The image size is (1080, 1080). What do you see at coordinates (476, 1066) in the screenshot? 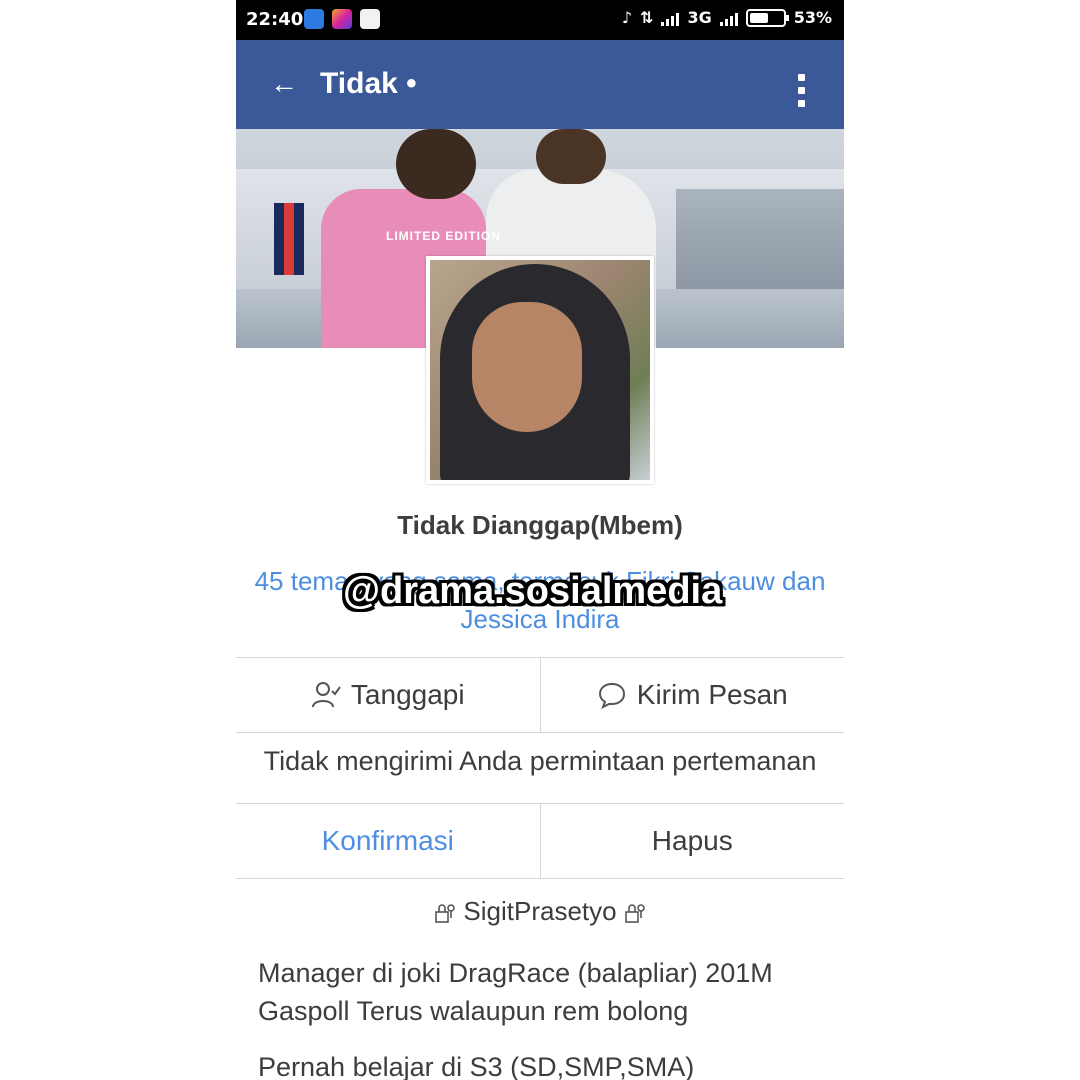
I see `bio-line-3: Pernah belajar di S3 (SD,SMP,SMA)` at bounding box center [476, 1066].